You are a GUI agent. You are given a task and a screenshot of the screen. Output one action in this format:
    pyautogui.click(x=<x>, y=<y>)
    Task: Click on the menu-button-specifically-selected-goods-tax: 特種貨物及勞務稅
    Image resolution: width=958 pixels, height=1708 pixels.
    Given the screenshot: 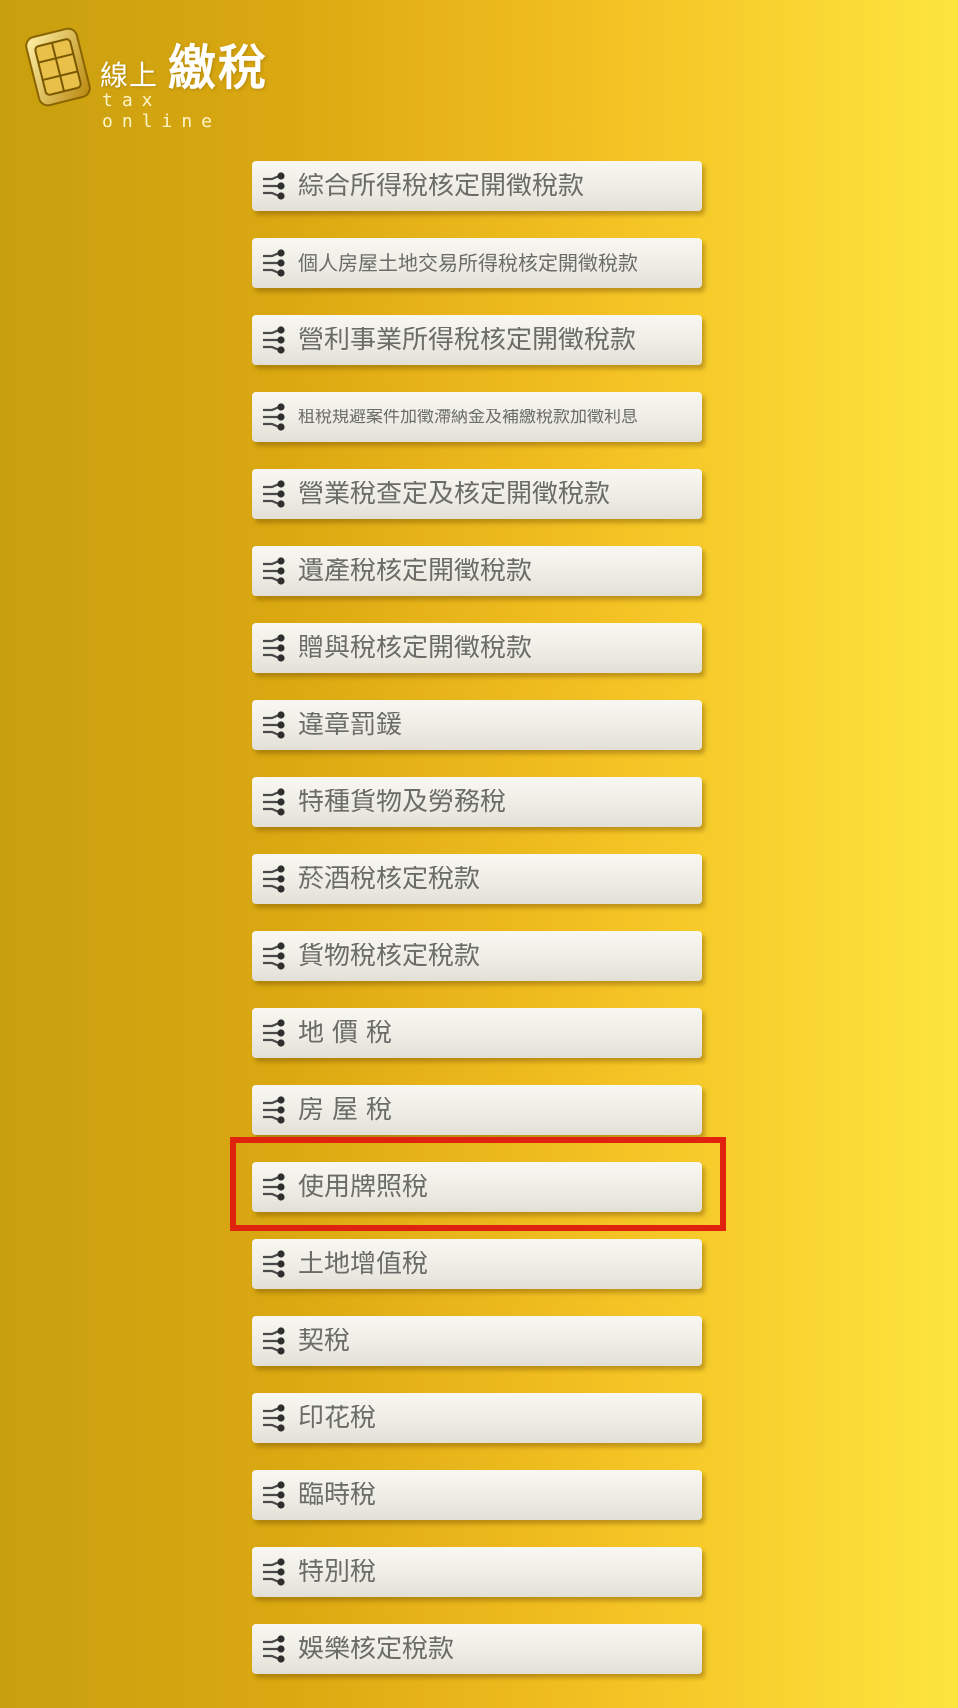 What is the action you would take?
    pyautogui.click(x=477, y=802)
    